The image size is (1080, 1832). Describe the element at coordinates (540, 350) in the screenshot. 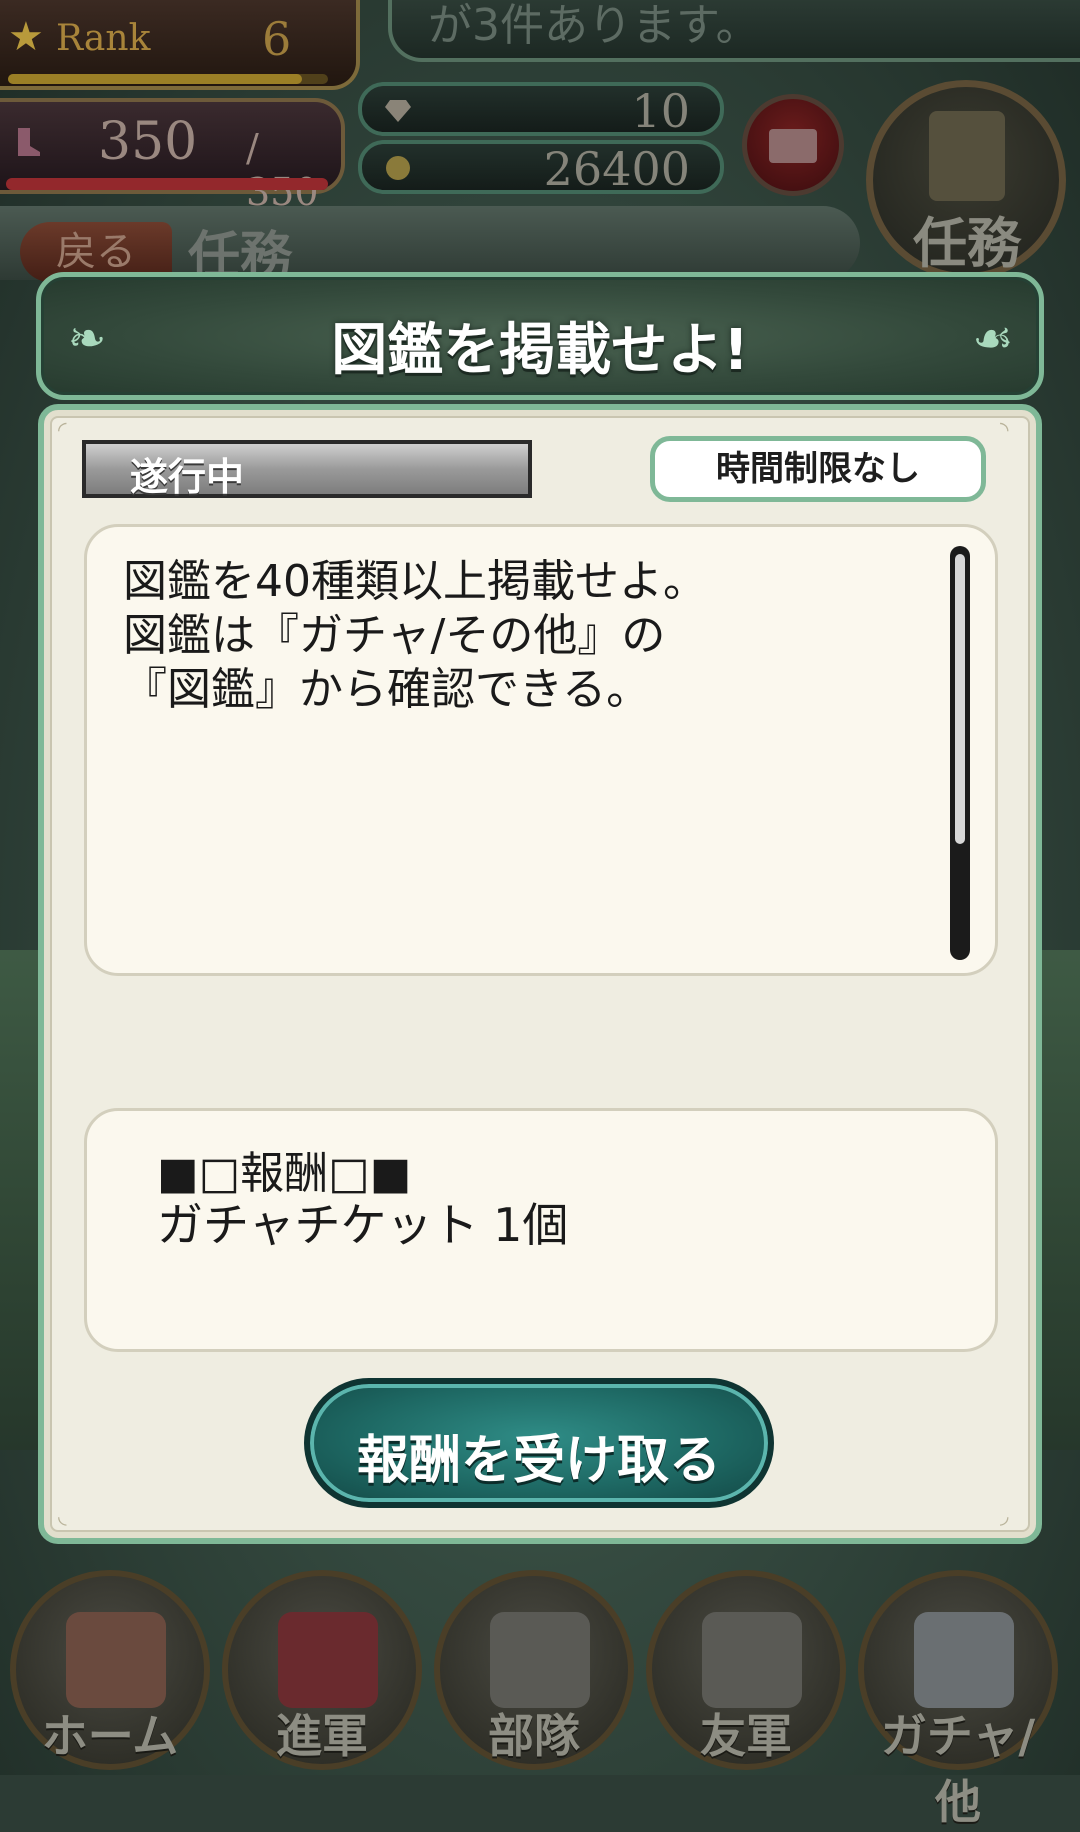

I see `dialog-title: 図鑑を掲載せよ!` at that location.